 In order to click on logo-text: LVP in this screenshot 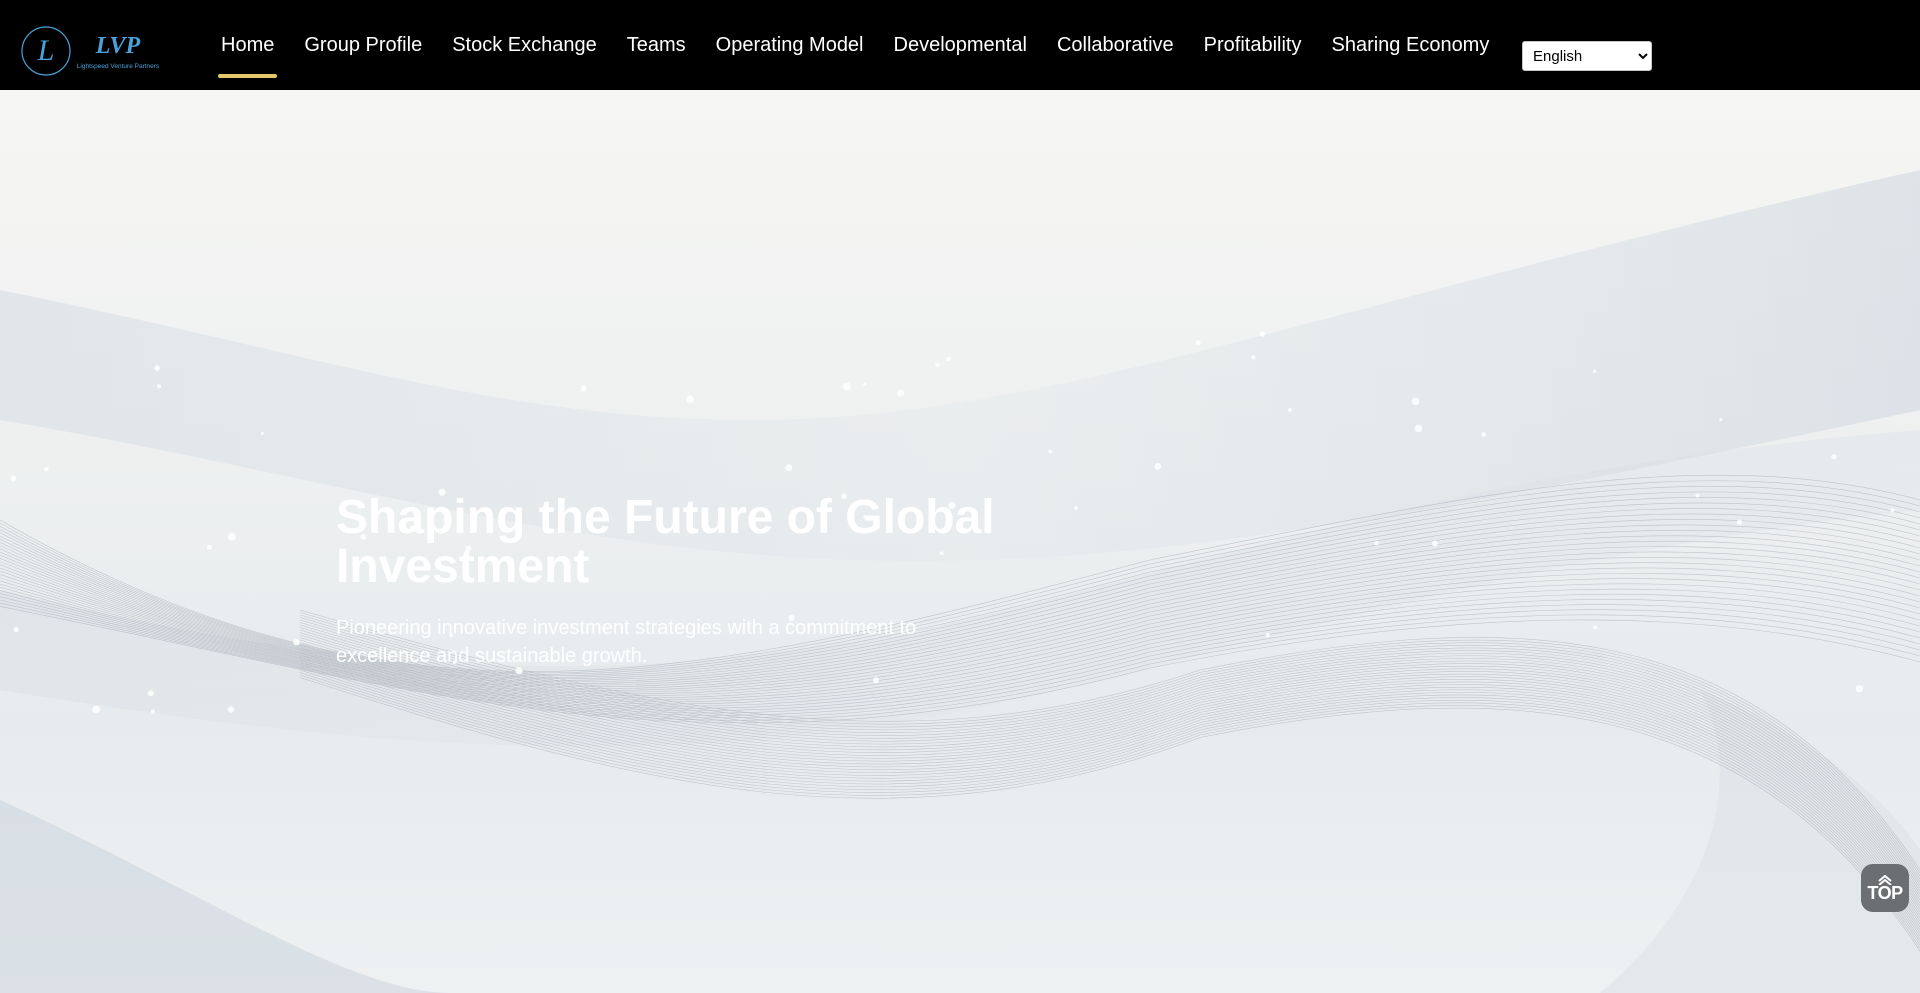, I will do `click(118, 46)`.